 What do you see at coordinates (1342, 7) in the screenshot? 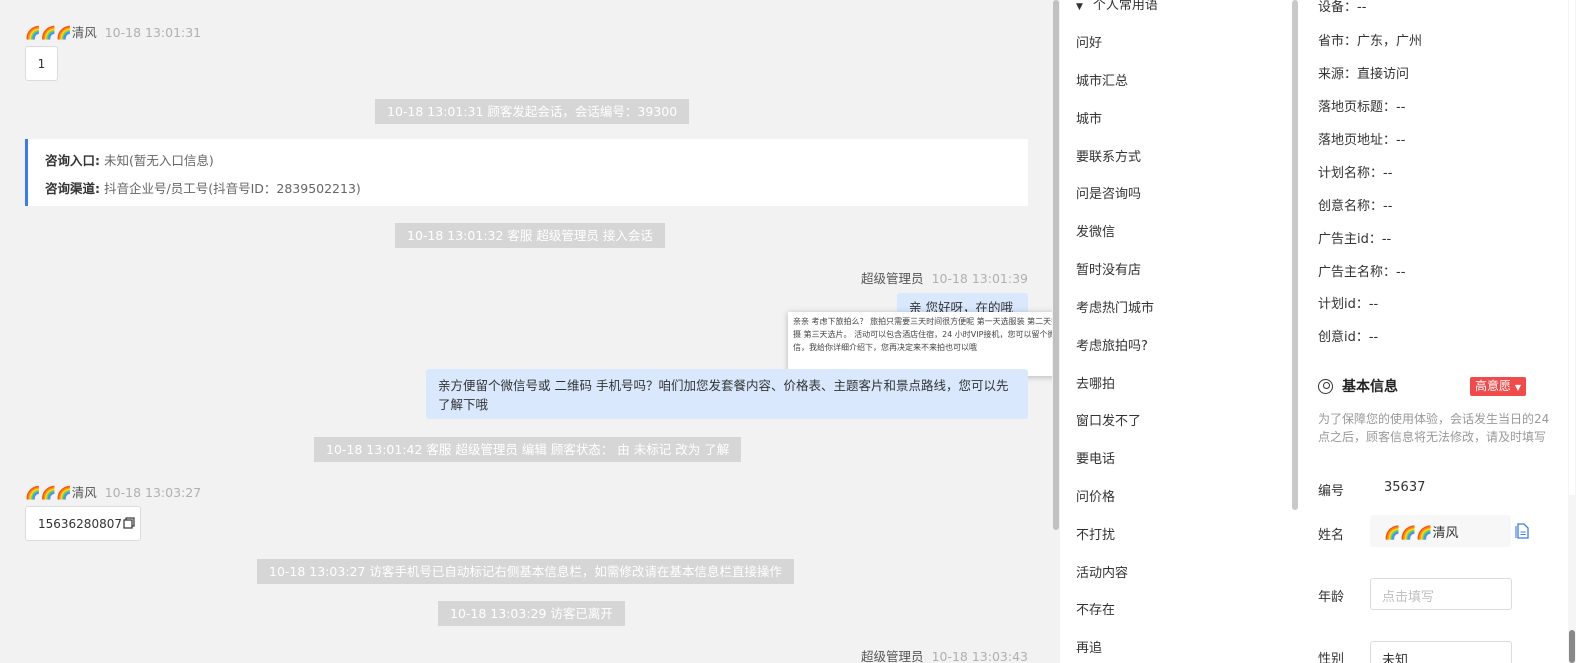
I see `device-info: 设备：--` at bounding box center [1342, 7].